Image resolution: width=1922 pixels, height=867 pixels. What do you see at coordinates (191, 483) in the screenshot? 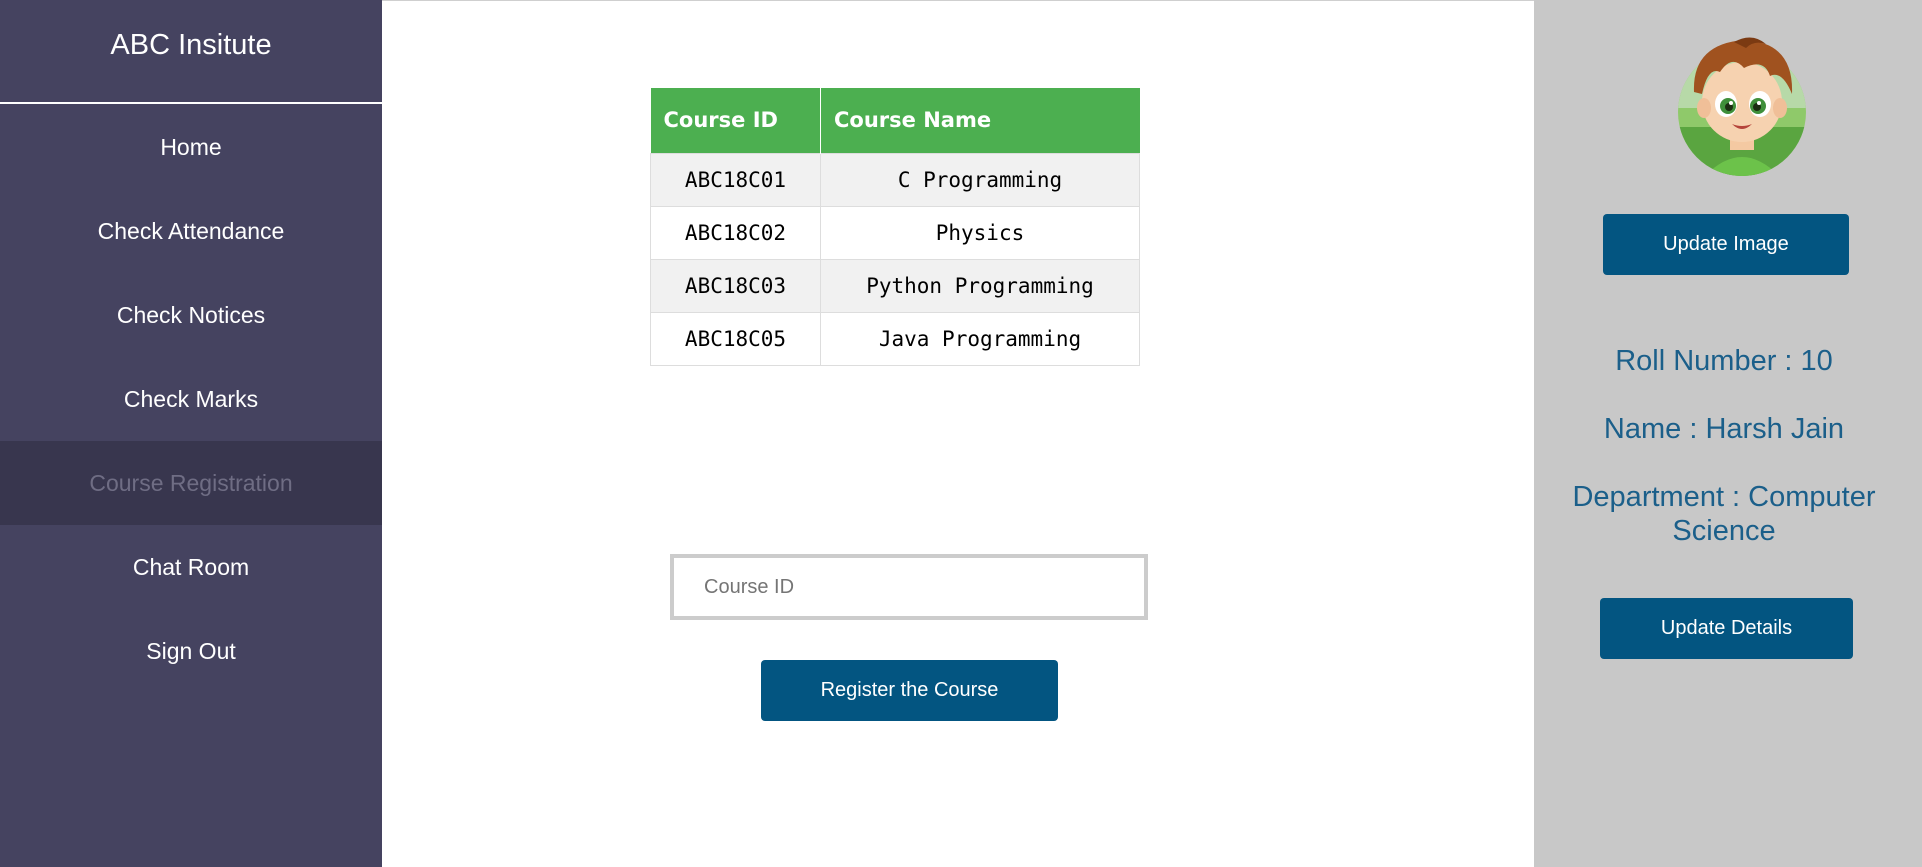
I see `sidebar-item-course-registration: Course Registration` at bounding box center [191, 483].